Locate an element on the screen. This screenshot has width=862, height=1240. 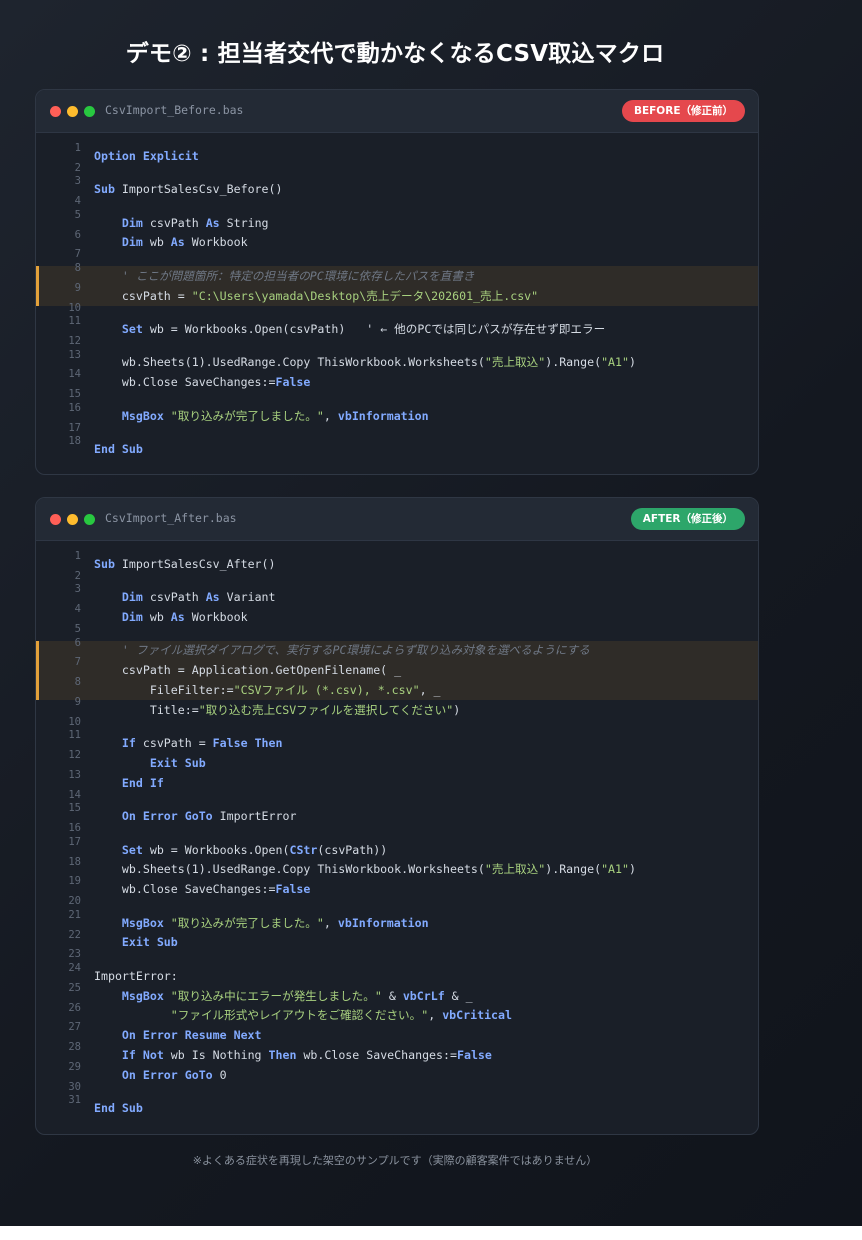
code-token: wb is located at coordinates (156, 242).